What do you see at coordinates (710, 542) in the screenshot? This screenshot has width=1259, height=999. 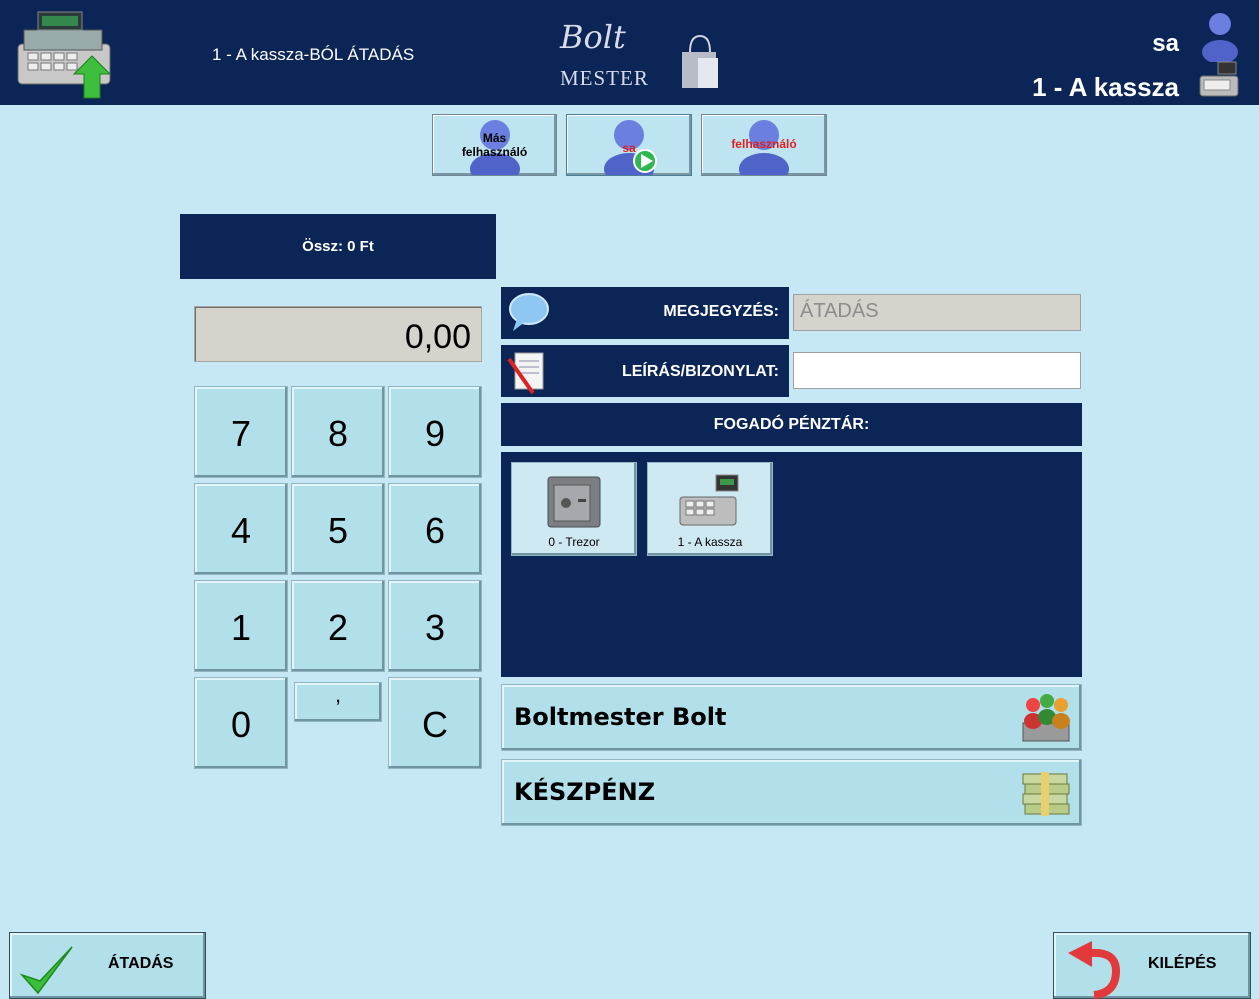 I see `register-tile-a-kassza-label: 1 - A kassza` at bounding box center [710, 542].